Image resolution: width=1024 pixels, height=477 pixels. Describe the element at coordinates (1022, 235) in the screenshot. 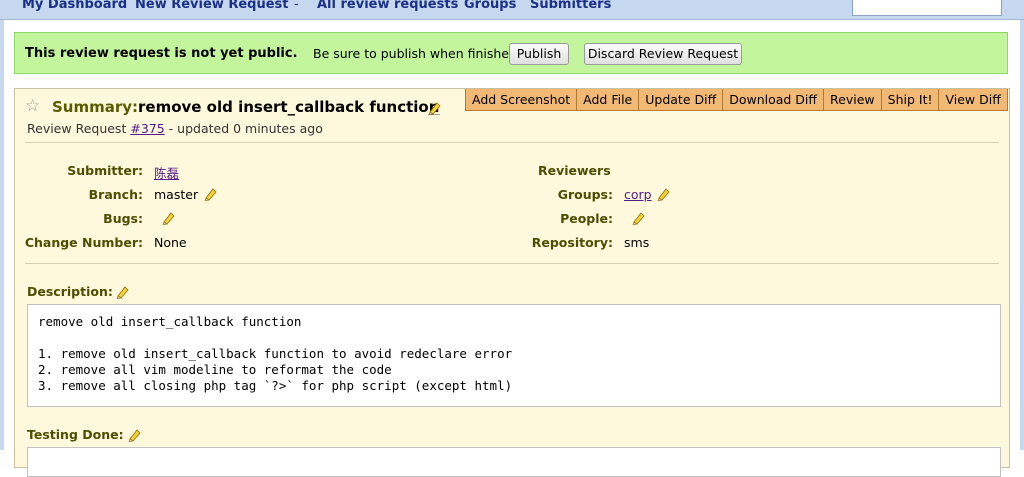

I see `frame-edge-right` at that location.